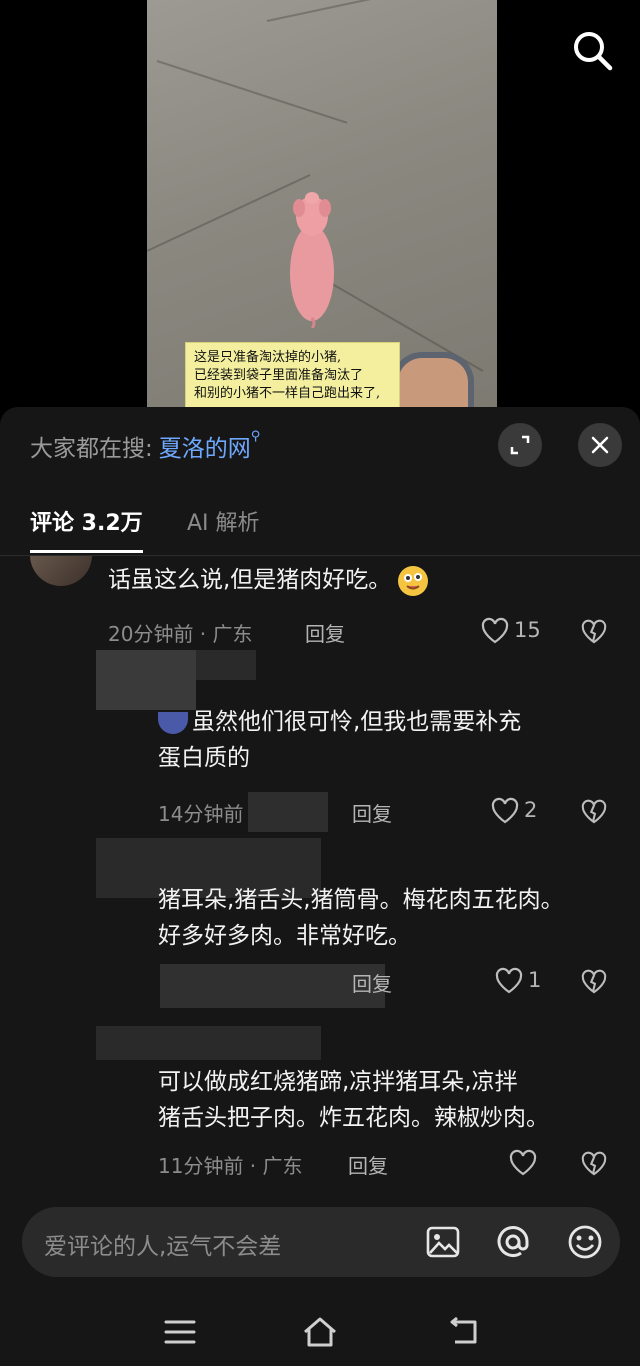  I want to click on image-button, so click(443, 1242).